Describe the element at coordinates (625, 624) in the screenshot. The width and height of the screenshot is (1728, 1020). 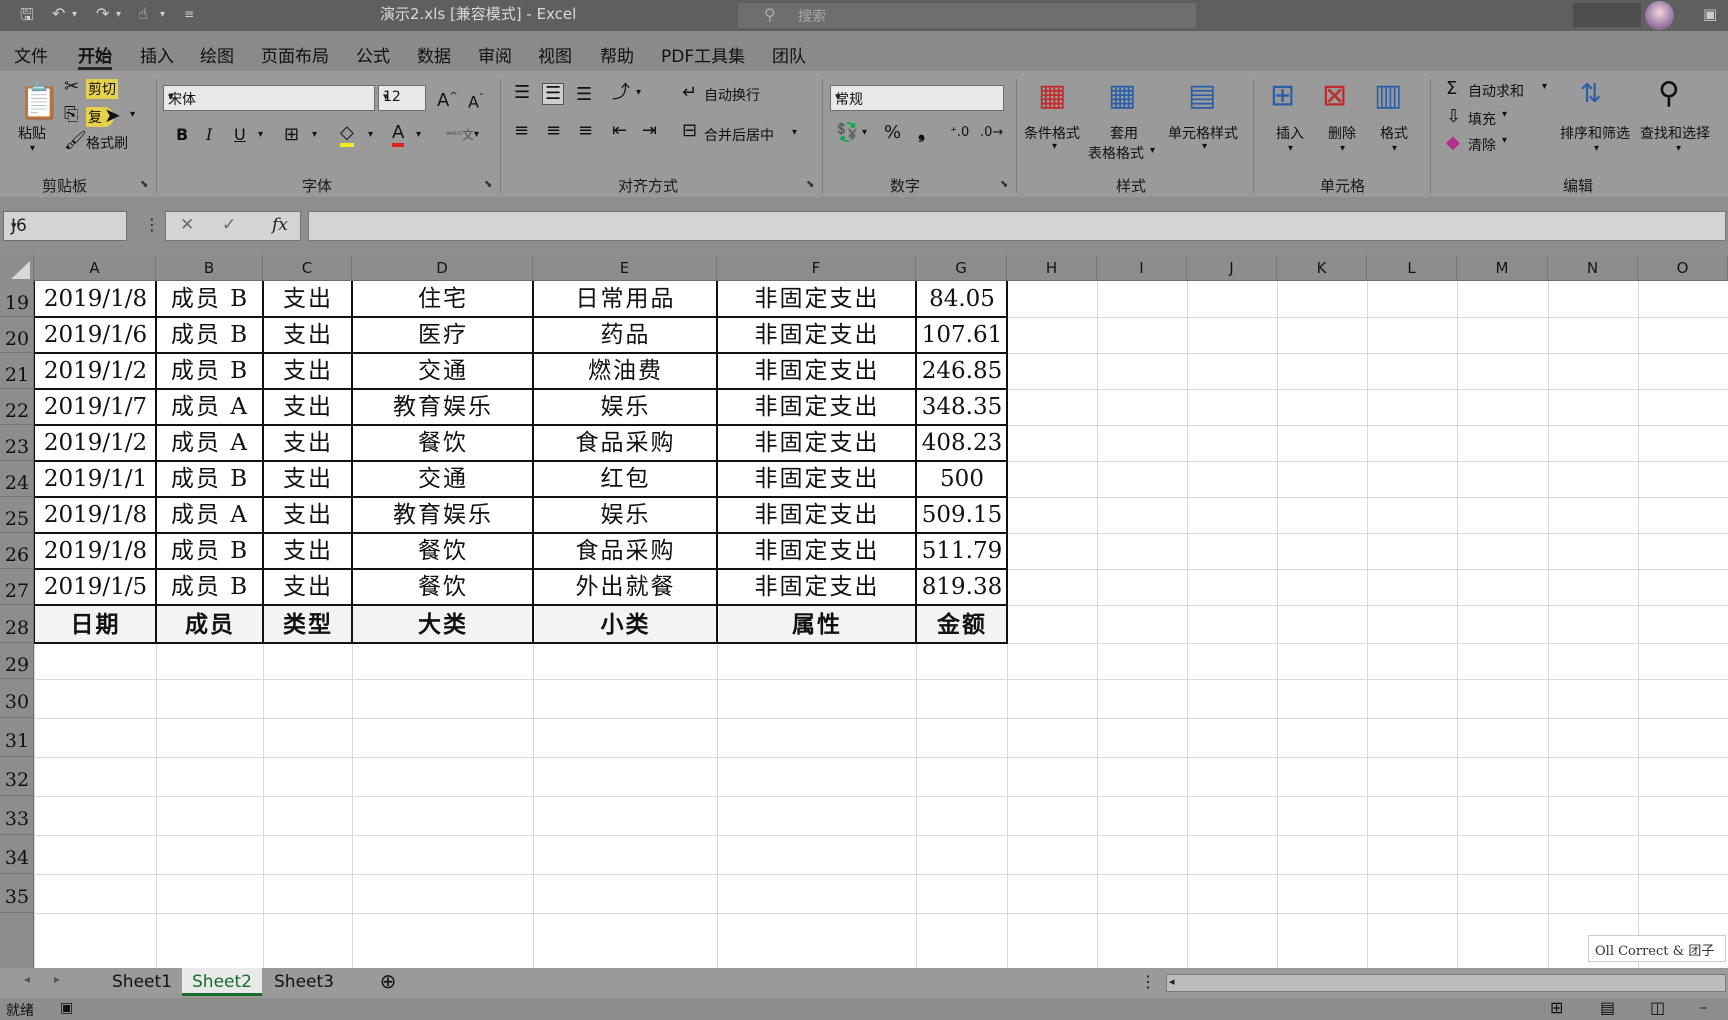
I see `table-header-cell: 小类` at that location.